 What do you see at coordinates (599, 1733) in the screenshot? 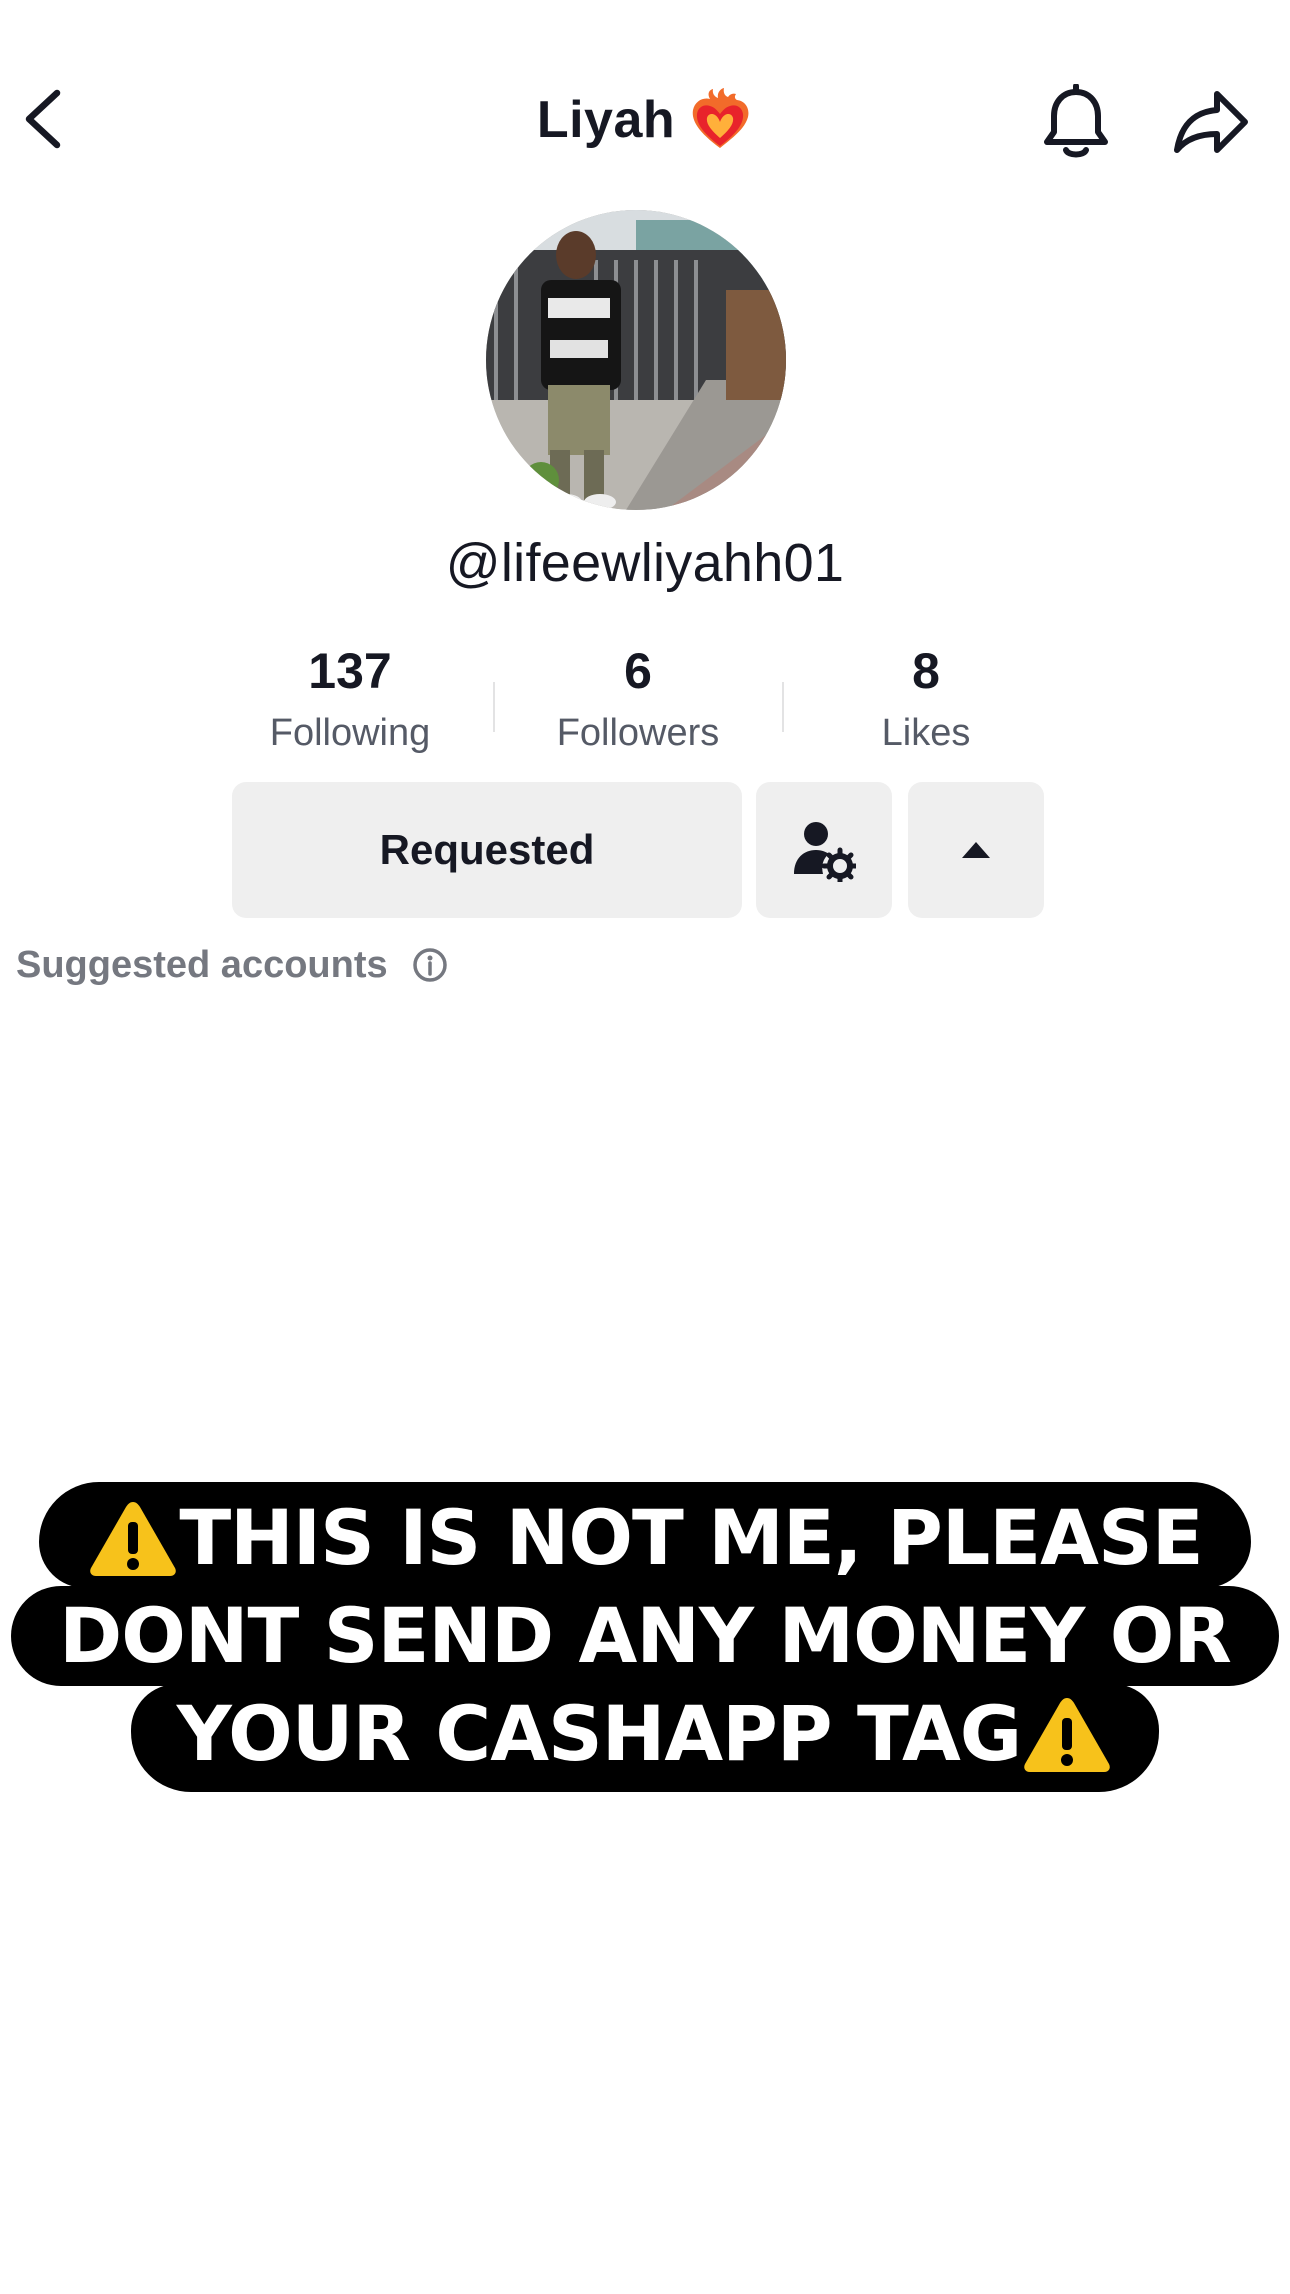
I see `warning-text: YOUR CASHAPP TAG` at bounding box center [599, 1733].